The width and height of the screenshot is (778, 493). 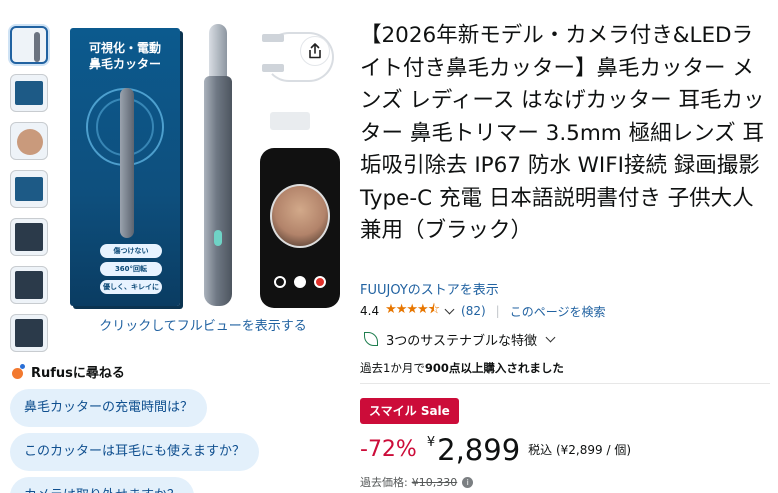 What do you see at coordinates (579, 450) in the screenshot?
I see `tax-unit-price: 税込 (¥2,899 / 個)` at bounding box center [579, 450].